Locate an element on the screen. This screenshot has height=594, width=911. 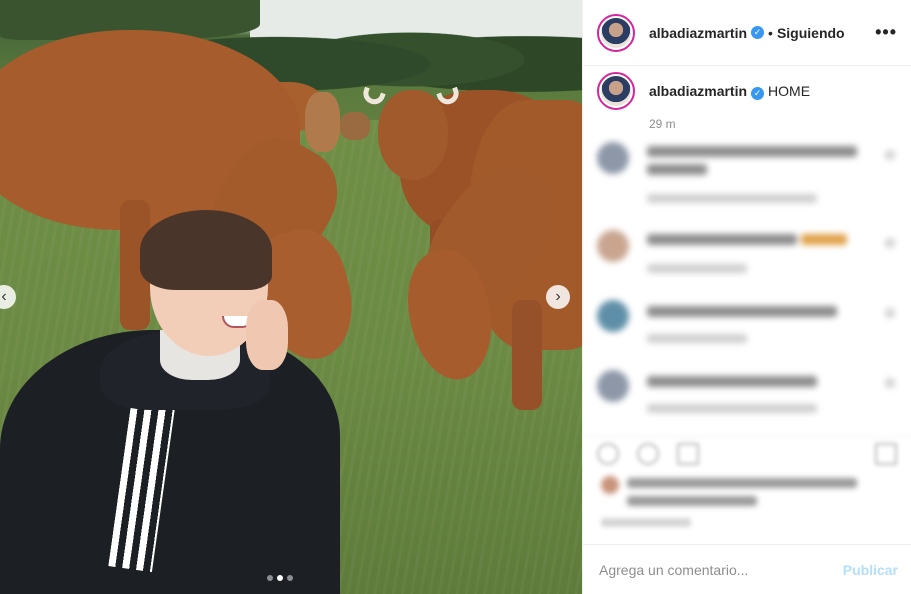
woman-hand is located at coordinates (267, 335).